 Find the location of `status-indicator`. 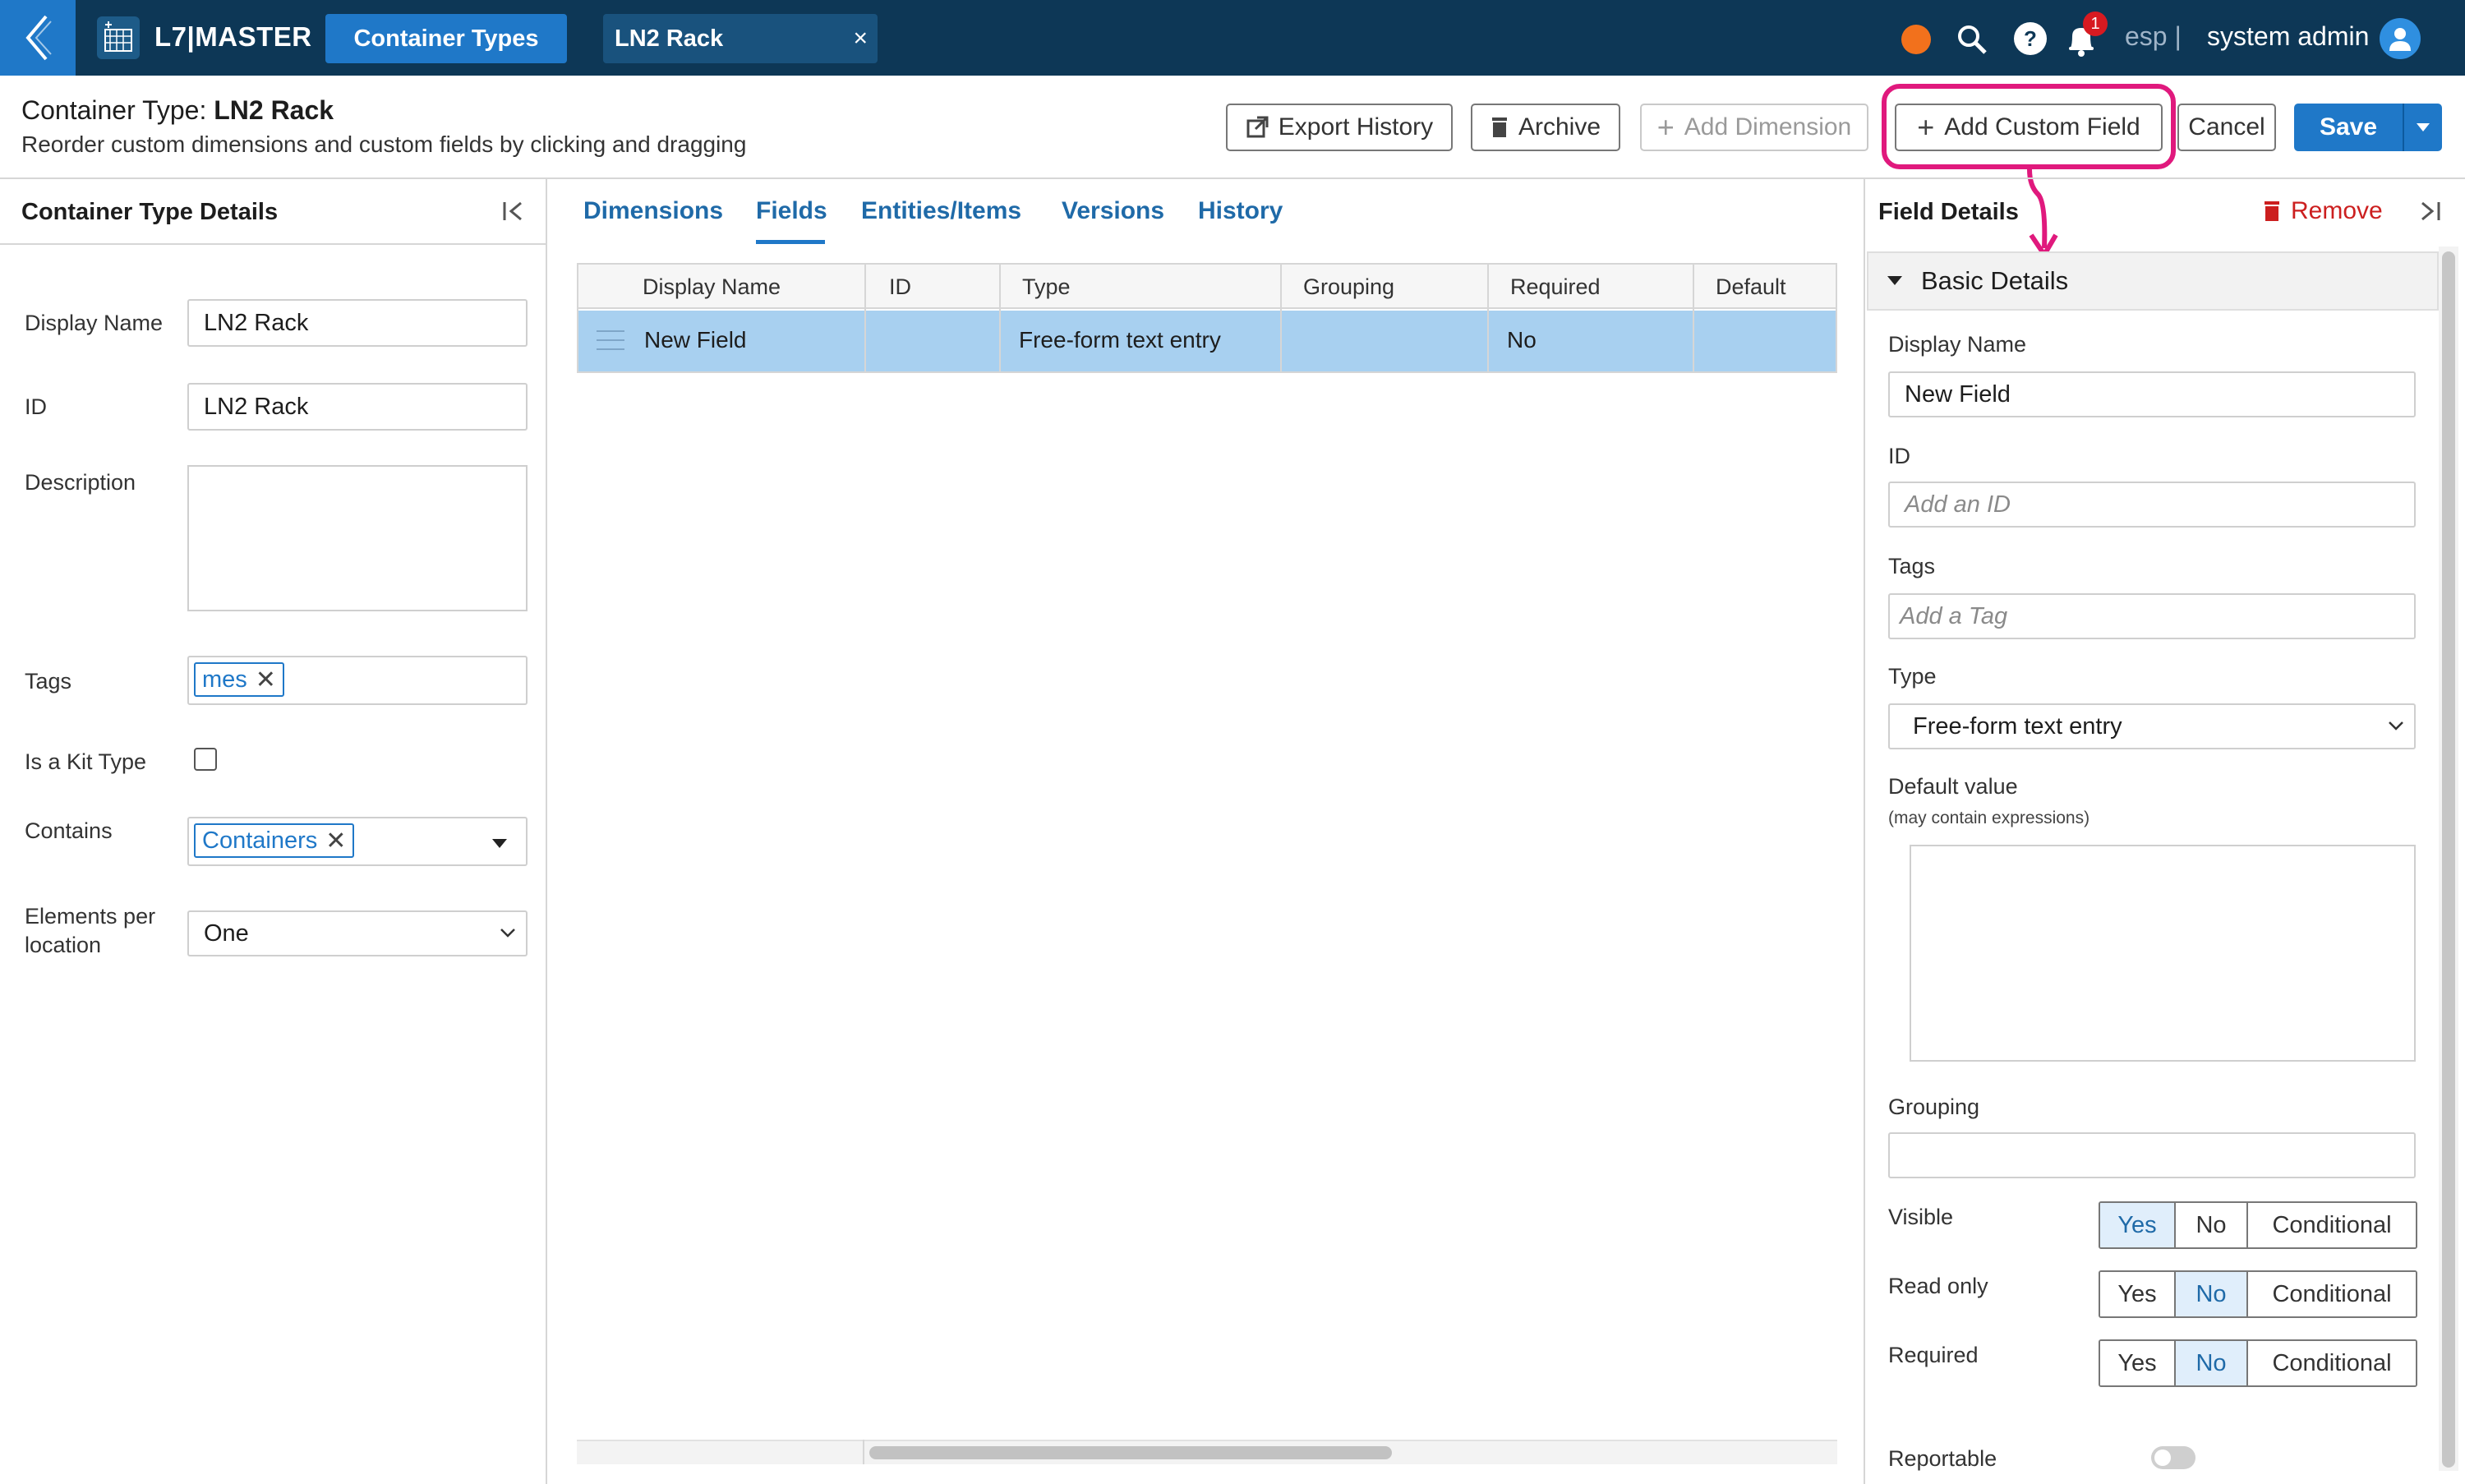

status-indicator is located at coordinates (1916, 39).